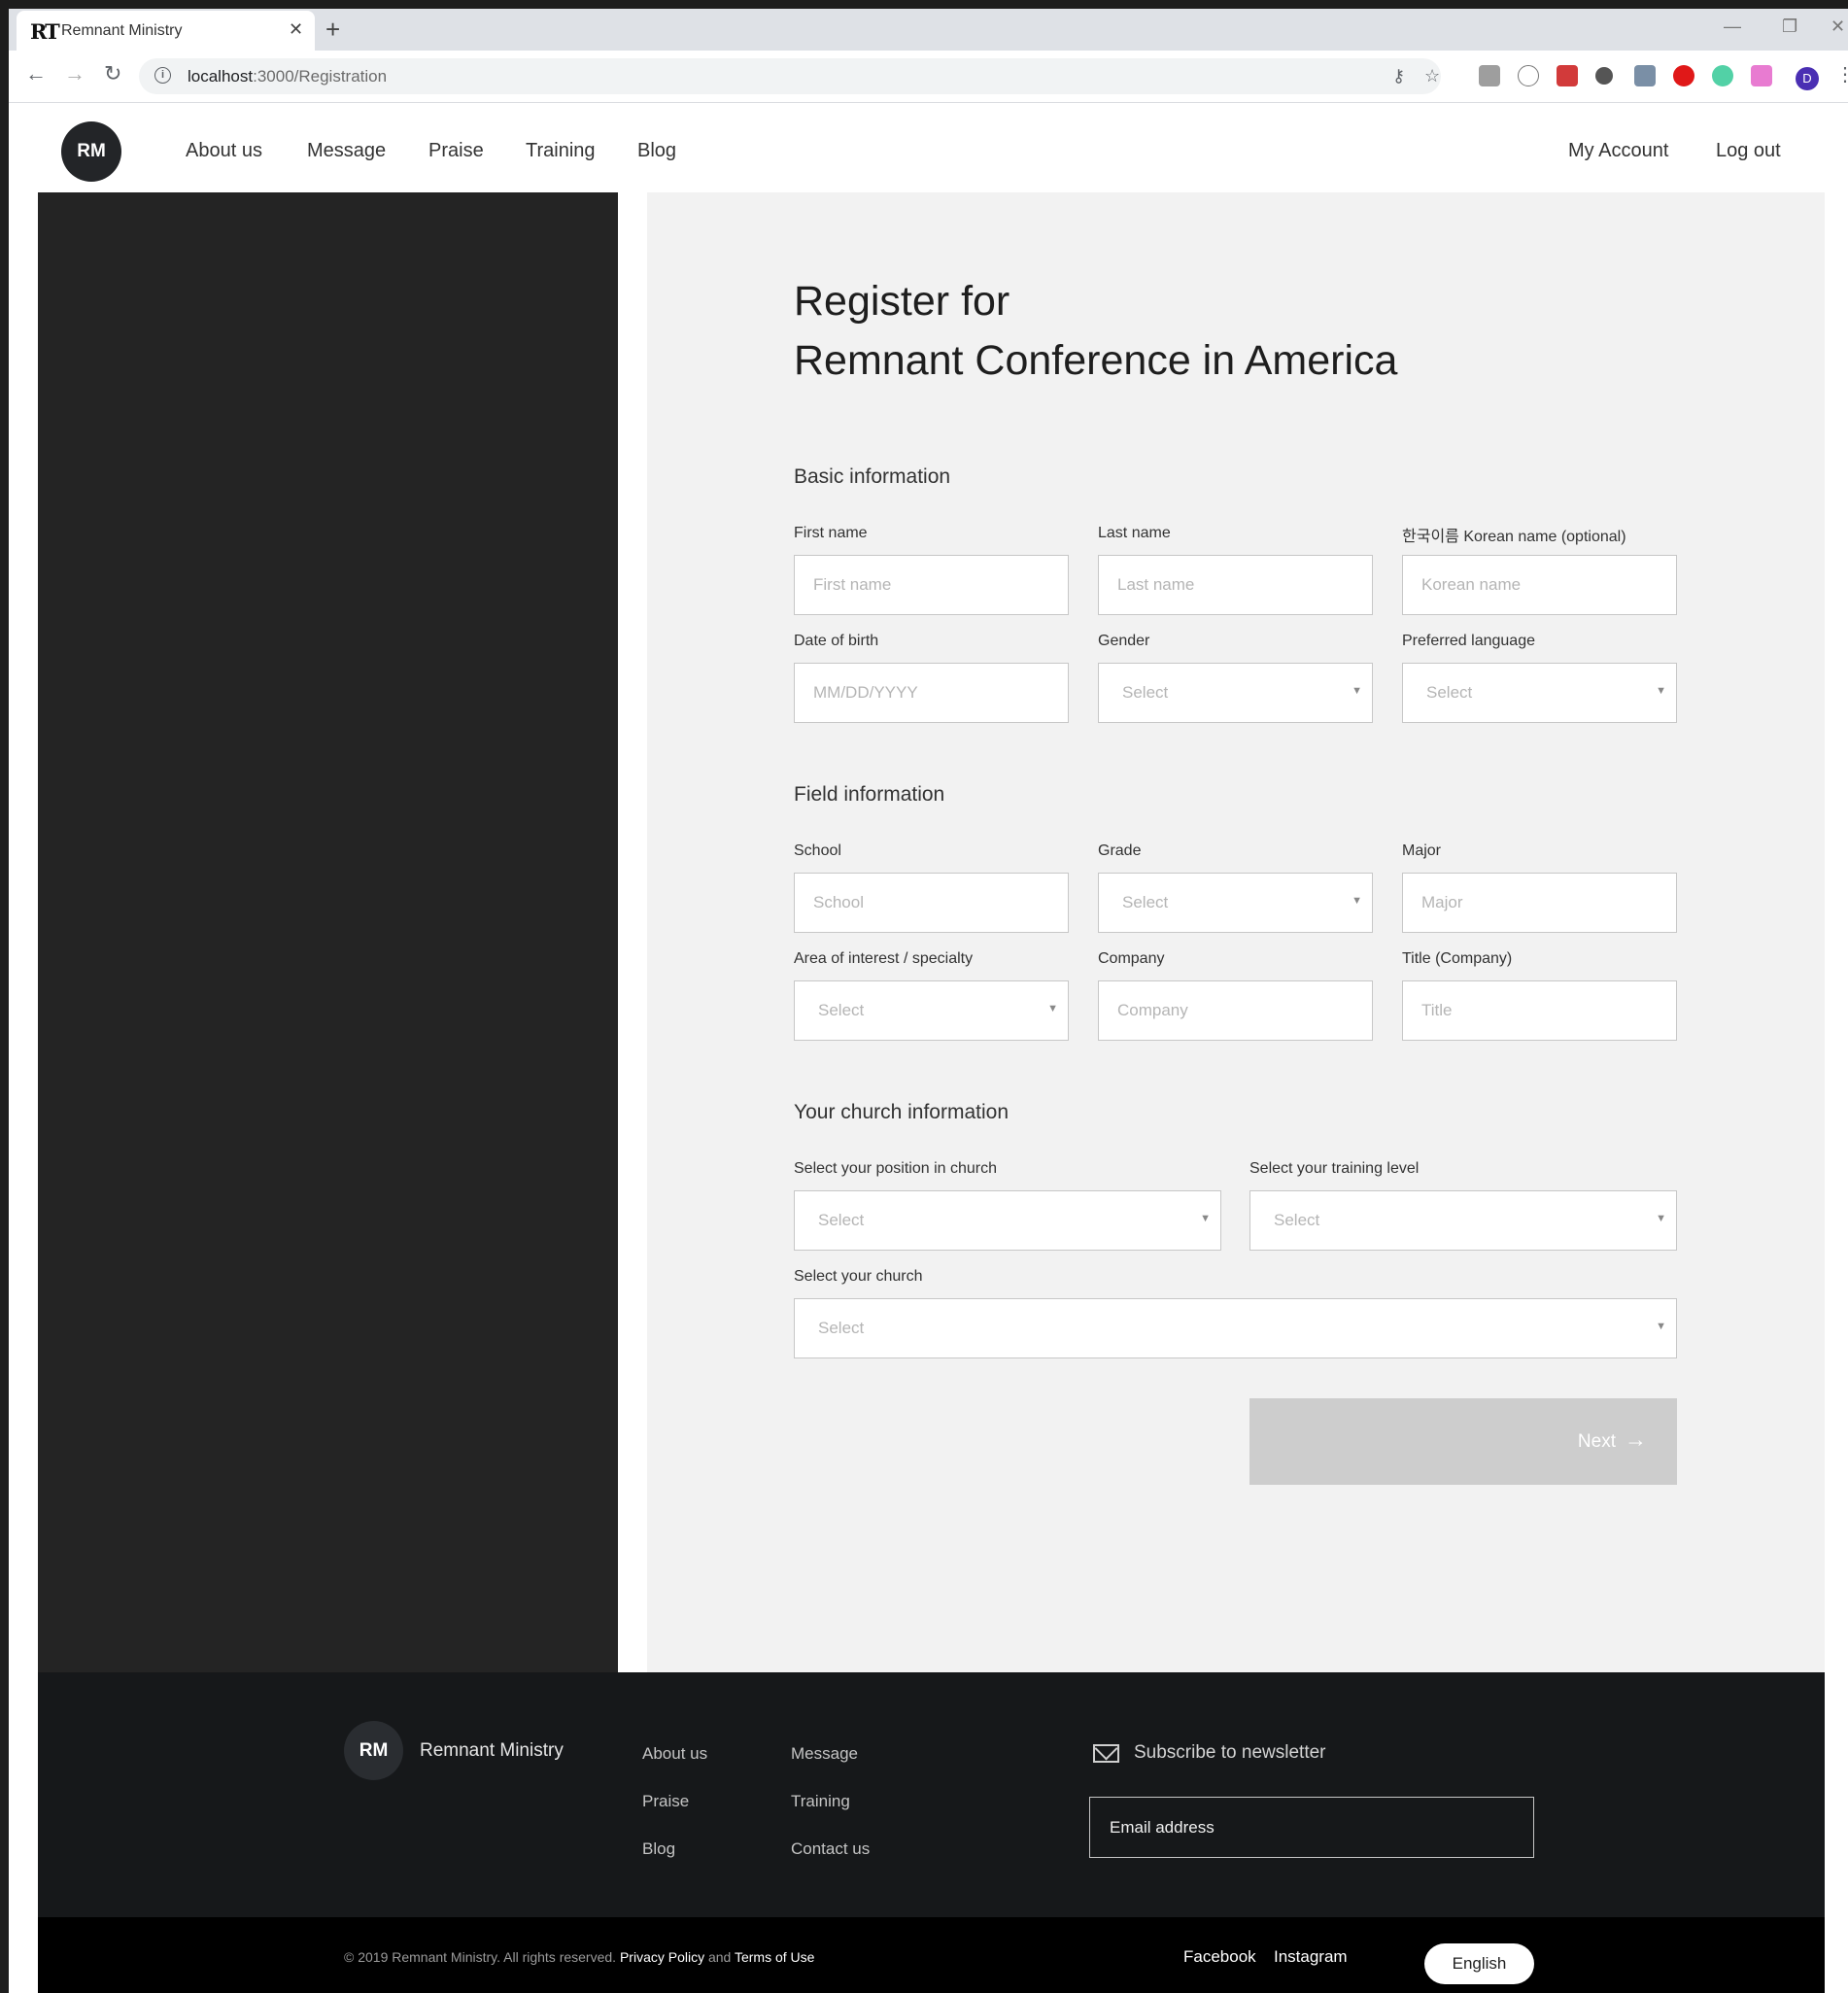 This screenshot has width=1848, height=1993. I want to click on nav-log-out: Log out, so click(1748, 151).